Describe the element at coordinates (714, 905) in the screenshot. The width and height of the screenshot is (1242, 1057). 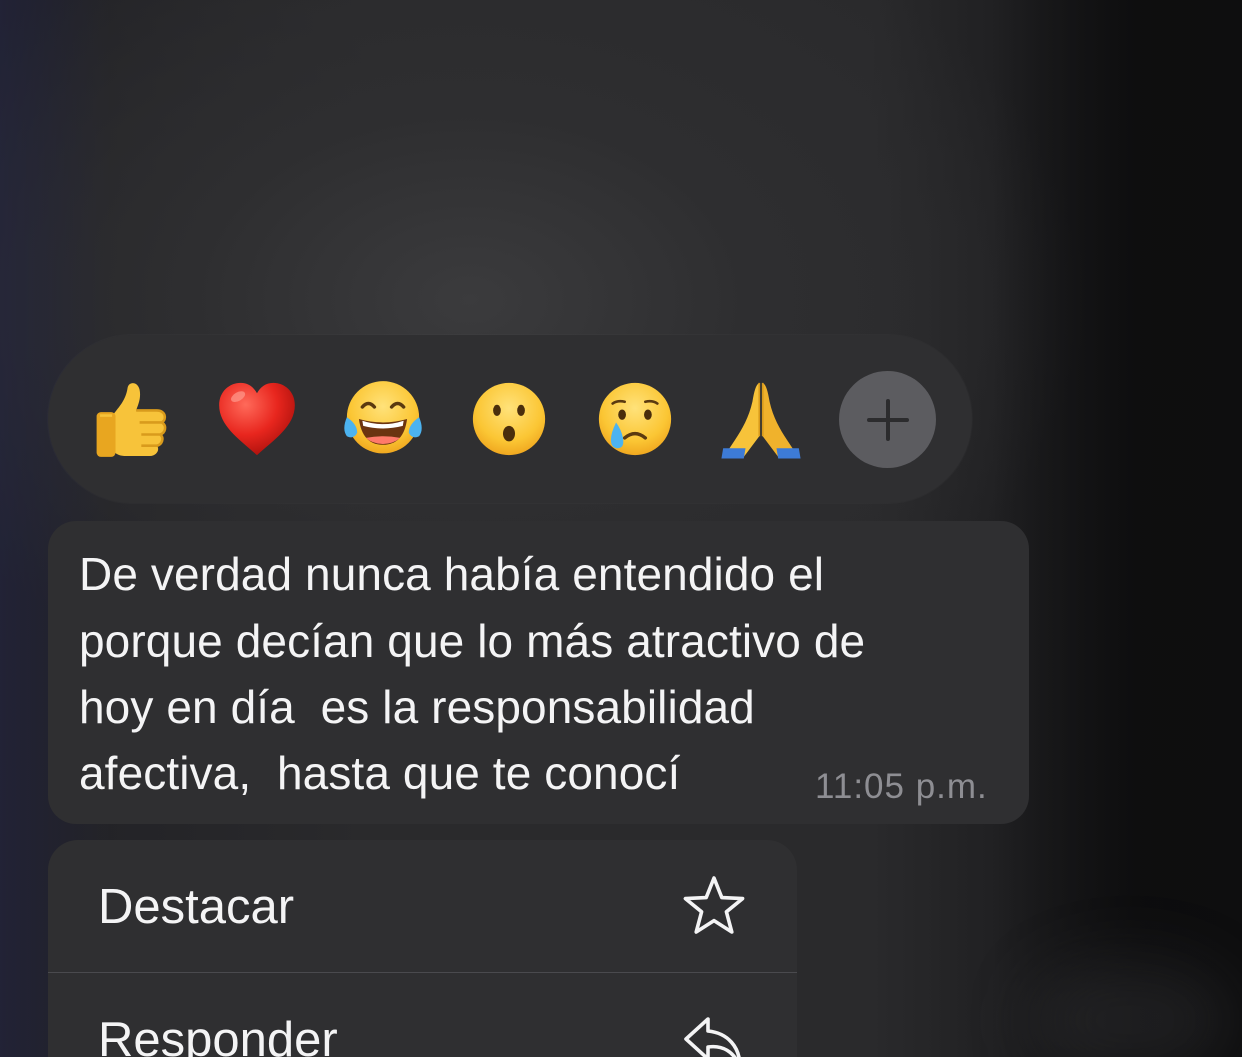
I see `star-icon` at that location.